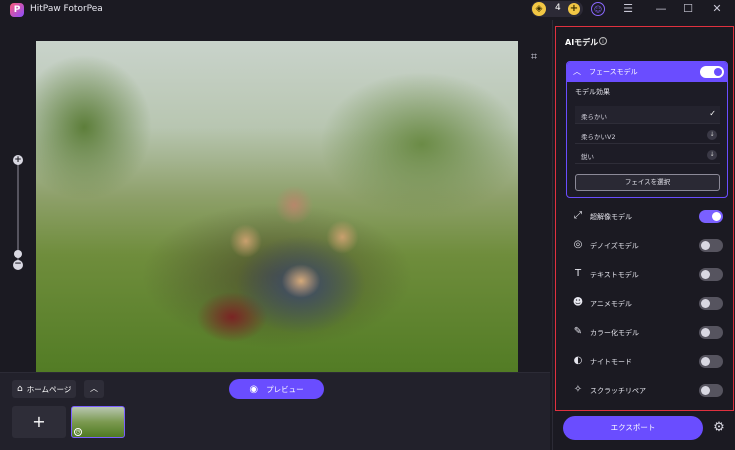 This screenshot has width=735, height=450. What do you see at coordinates (98, 422) in the screenshot?
I see `image-thumbnail: ◷` at bounding box center [98, 422].